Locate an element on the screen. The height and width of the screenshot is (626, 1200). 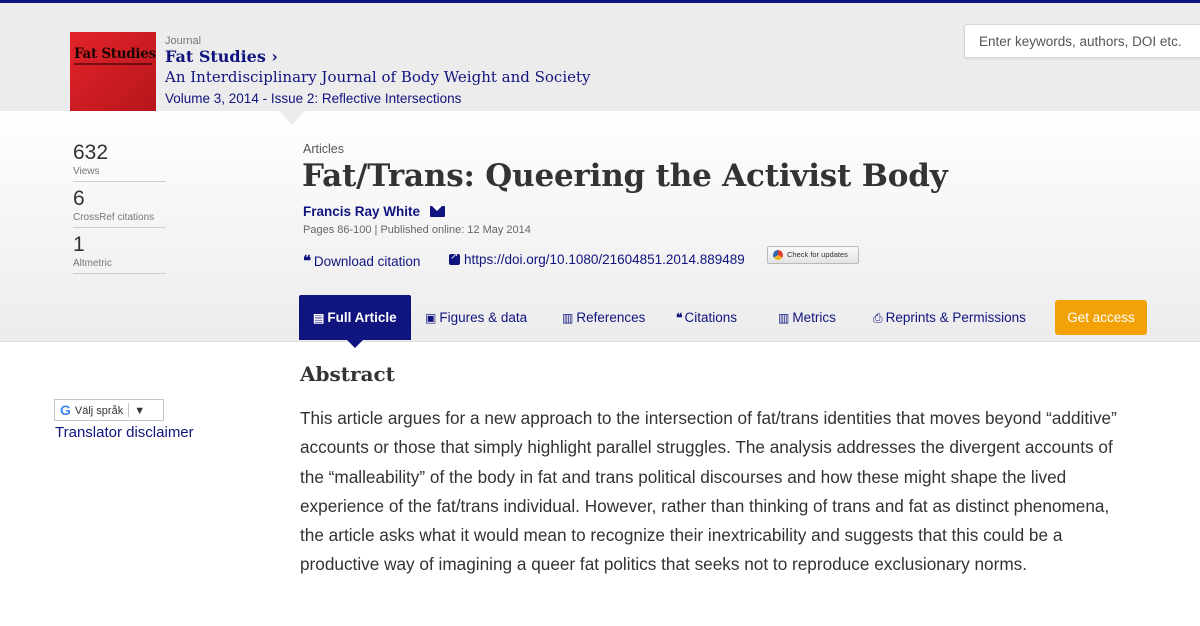
metric-altmetric: 1 Altmetric is located at coordinates (119, 253).